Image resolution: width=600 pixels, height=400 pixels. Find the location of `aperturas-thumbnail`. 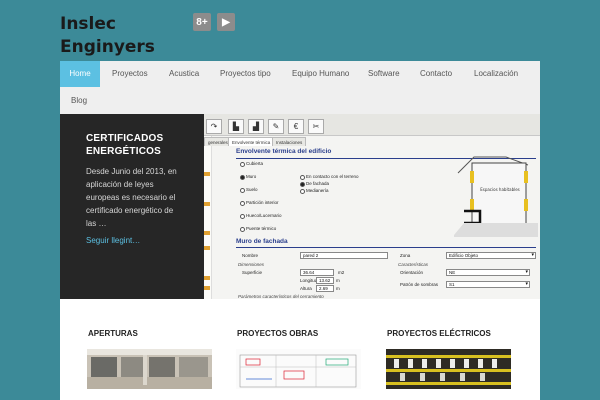

aperturas-thumbnail is located at coordinates (149, 369).